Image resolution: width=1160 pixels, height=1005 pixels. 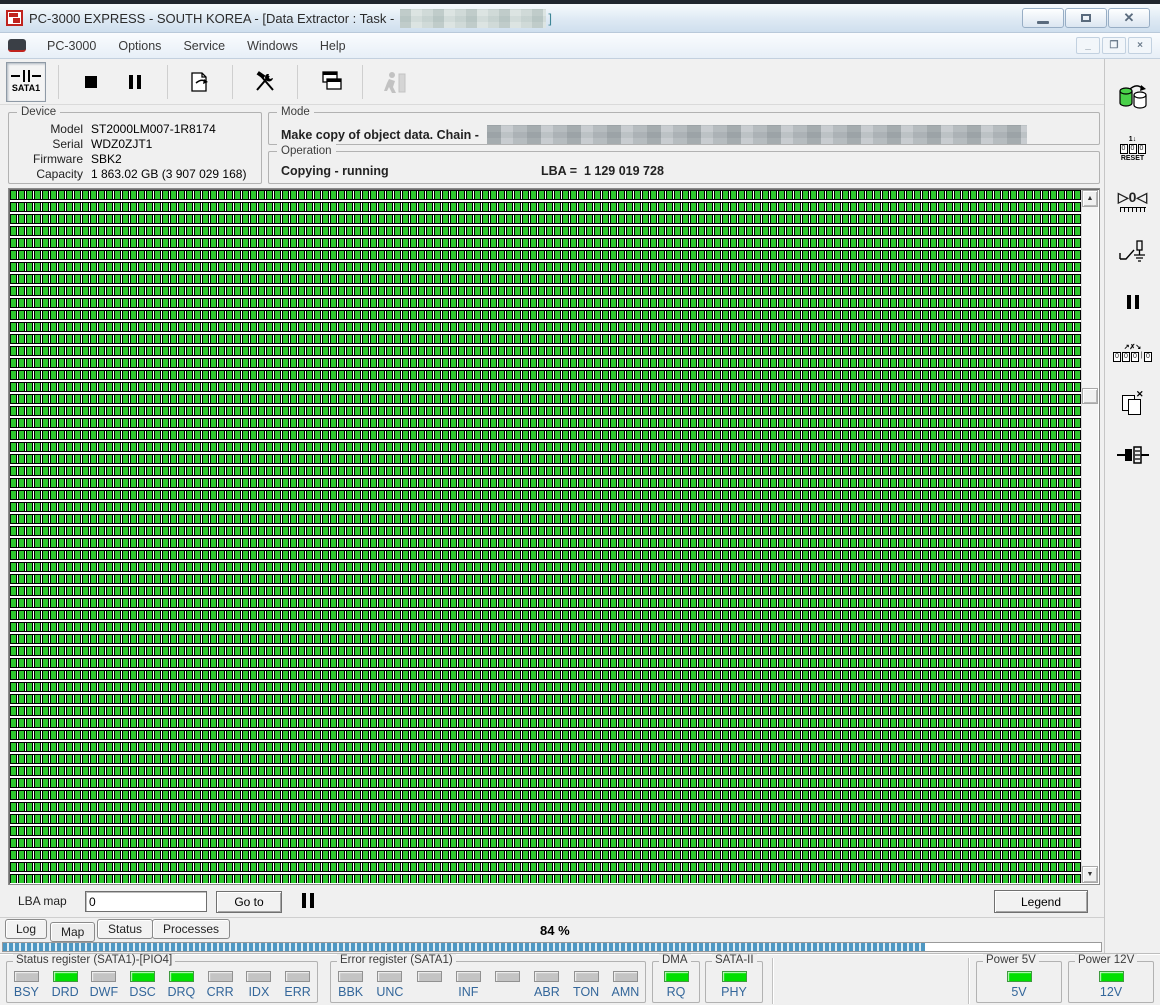 I want to click on mdi-close-button: ×, so click(x=1140, y=45).